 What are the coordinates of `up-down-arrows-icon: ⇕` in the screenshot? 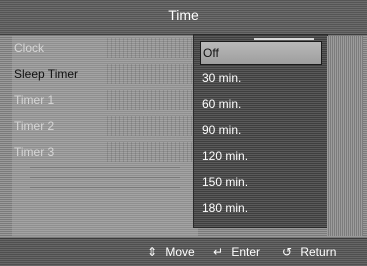 It's located at (152, 252).